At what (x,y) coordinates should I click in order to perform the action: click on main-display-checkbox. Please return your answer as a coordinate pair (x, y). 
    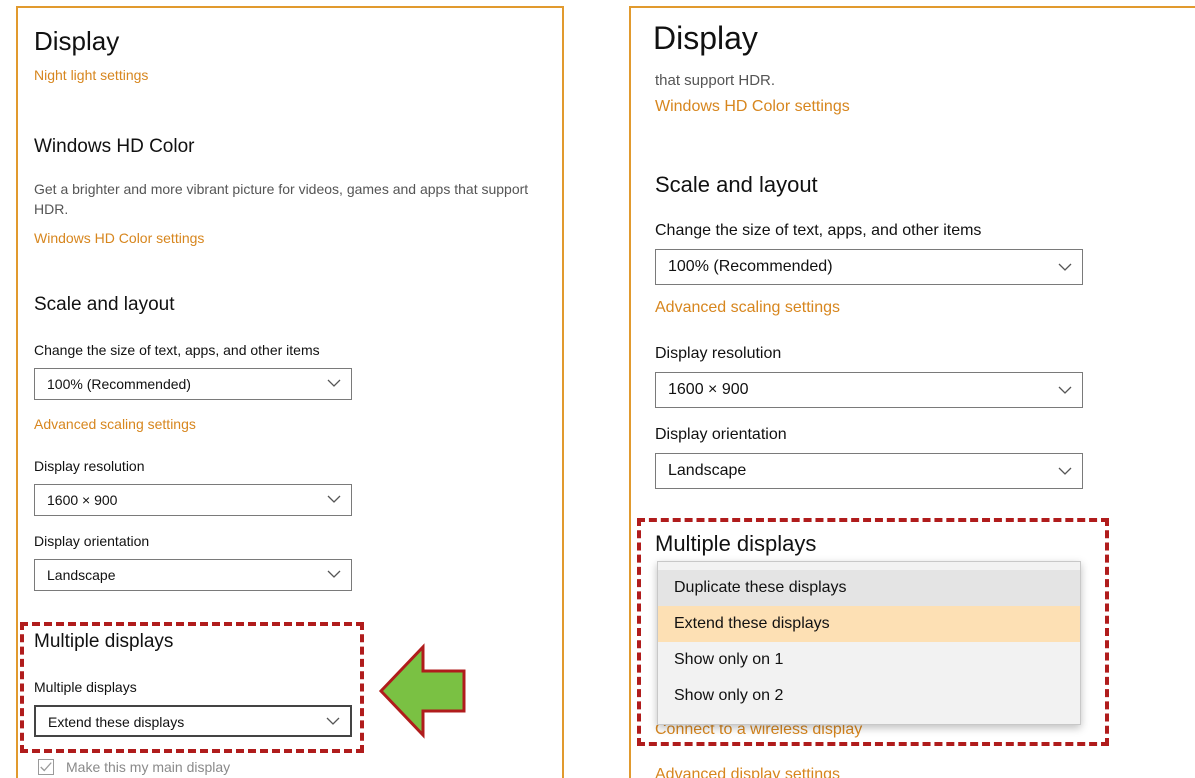
    Looking at the image, I should click on (46, 767).